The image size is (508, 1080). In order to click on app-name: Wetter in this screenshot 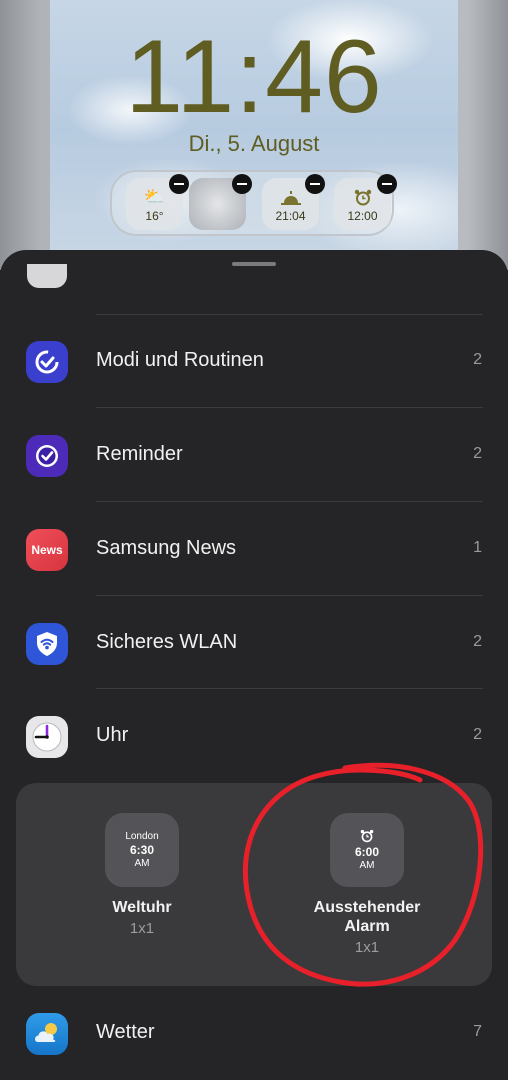, I will do `click(125, 1032)`.